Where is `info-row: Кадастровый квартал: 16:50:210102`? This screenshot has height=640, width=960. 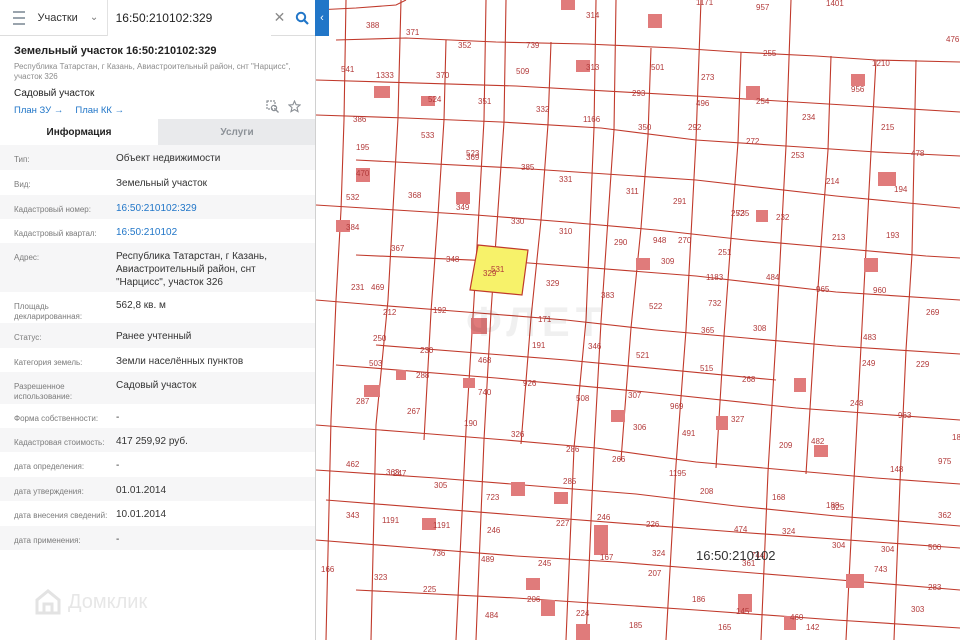 info-row: Кадастровый квартал: 16:50:210102 is located at coordinates (157, 231).